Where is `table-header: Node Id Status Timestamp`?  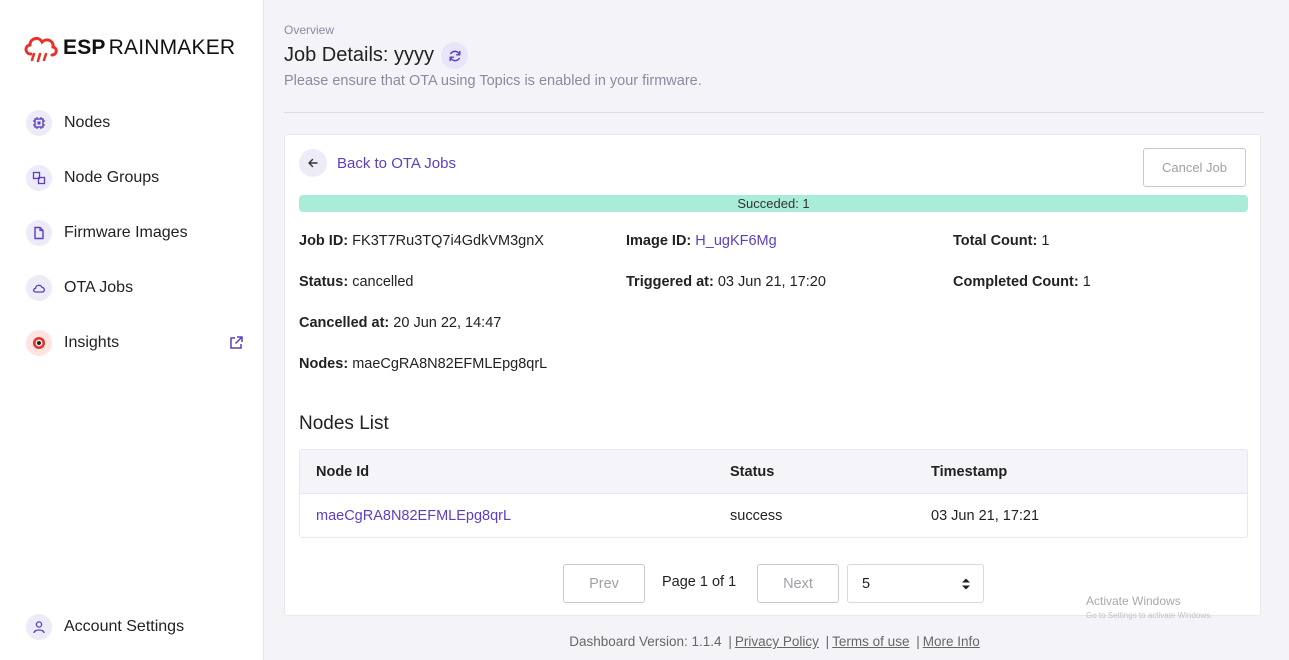
table-header: Node Id Status Timestamp is located at coordinates (773, 472).